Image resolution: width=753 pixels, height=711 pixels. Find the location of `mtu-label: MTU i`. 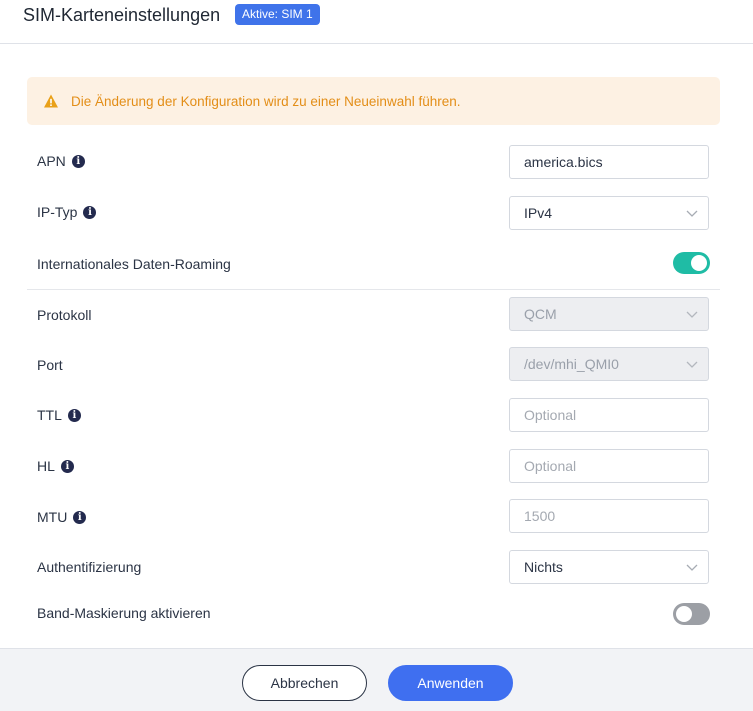

mtu-label: MTU i is located at coordinates (62, 517).